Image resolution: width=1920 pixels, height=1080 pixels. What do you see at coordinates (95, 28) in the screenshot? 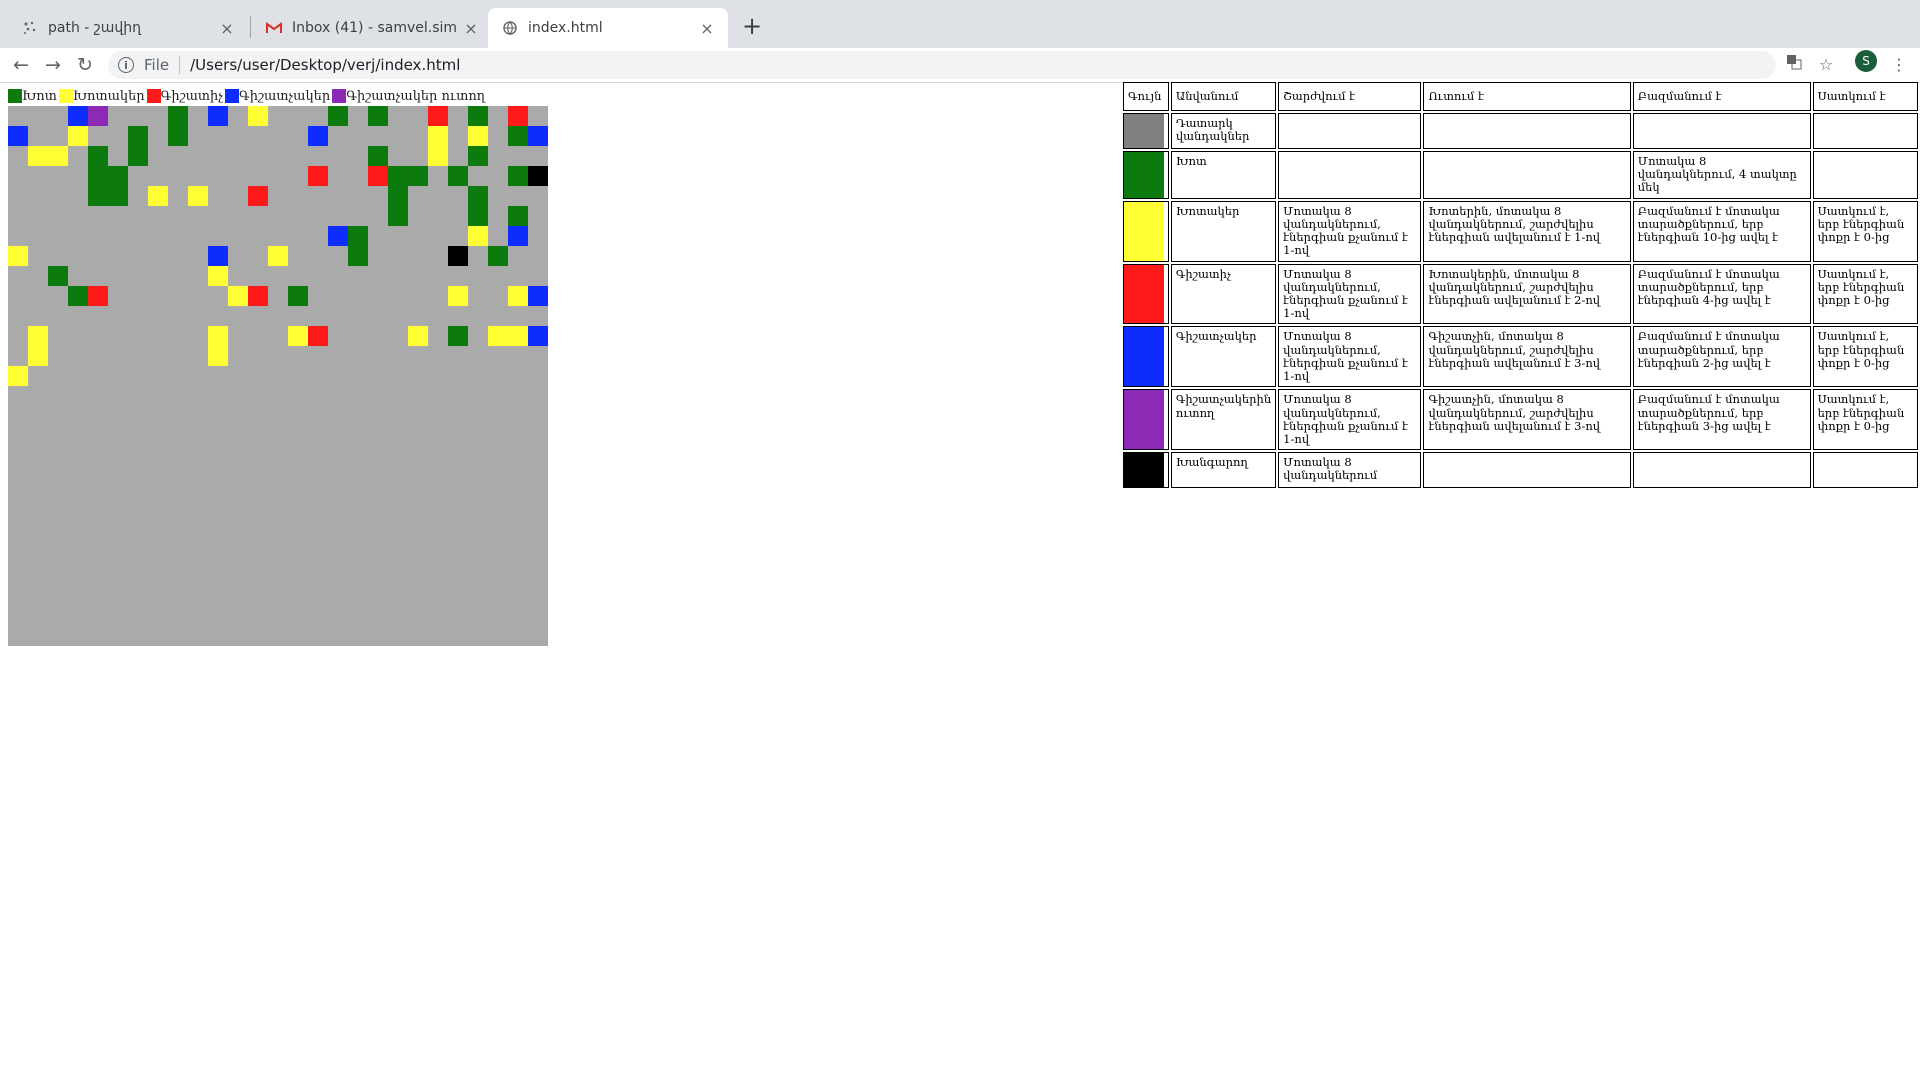
I see `tab-title: path - շավիղ` at bounding box center [95, 28].